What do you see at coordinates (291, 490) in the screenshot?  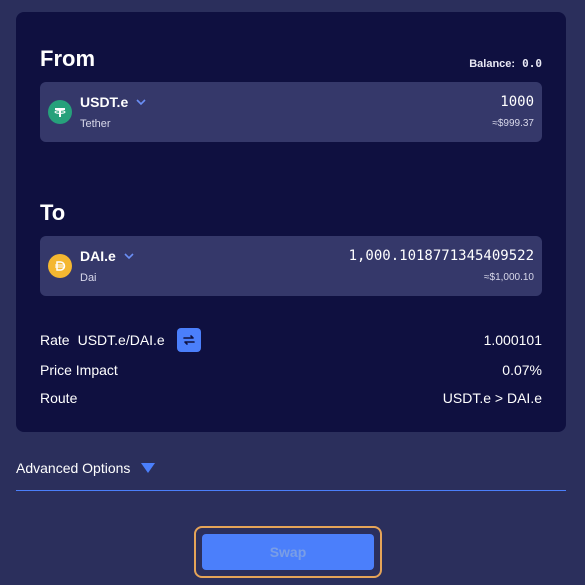 I see `divider` at bounding box center [291, 490].